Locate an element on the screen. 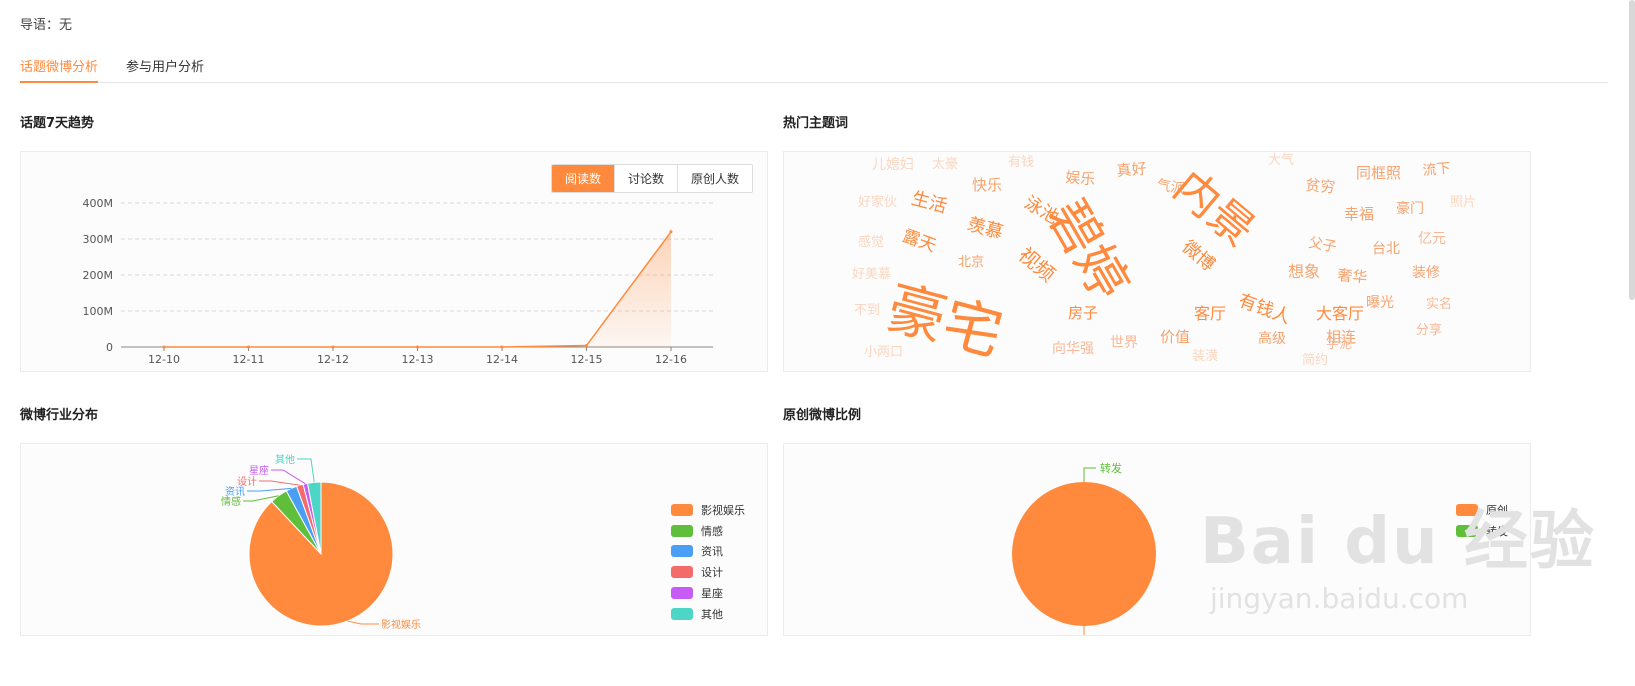 The image size is (1635, 686). word-cloud-word: 分享 is located at coordinates (1429, 330).